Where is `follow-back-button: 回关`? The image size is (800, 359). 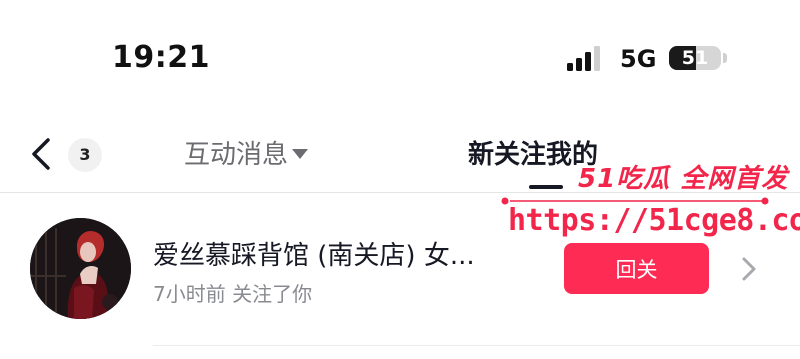
follow-back-button: 回关 is located at coordinates (636, 268).